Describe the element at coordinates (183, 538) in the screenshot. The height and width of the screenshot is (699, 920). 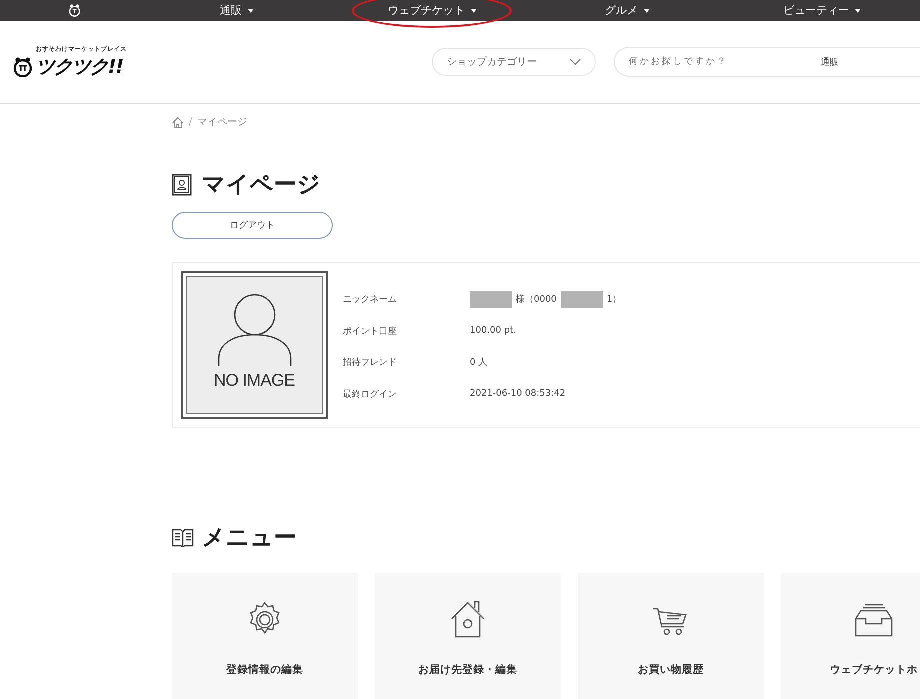
I see `book-icon` at that location.